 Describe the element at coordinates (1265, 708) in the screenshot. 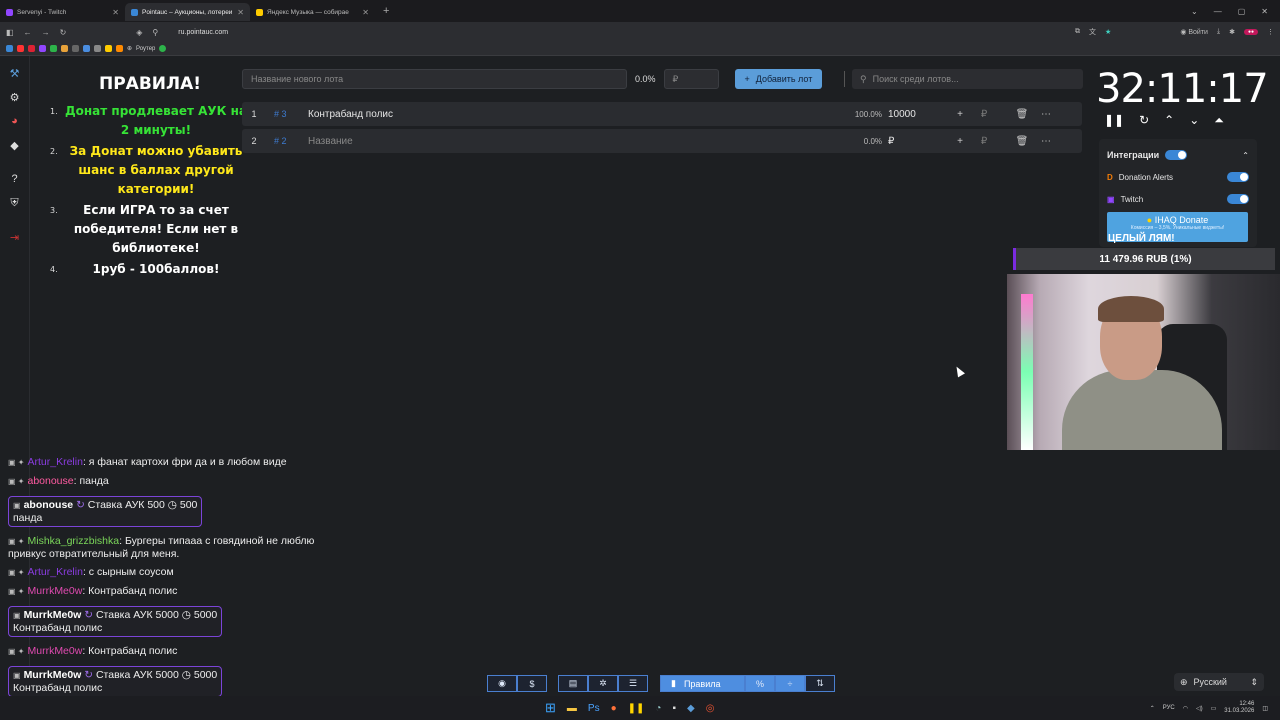

I see `notifications-icon: ◫` at that location.